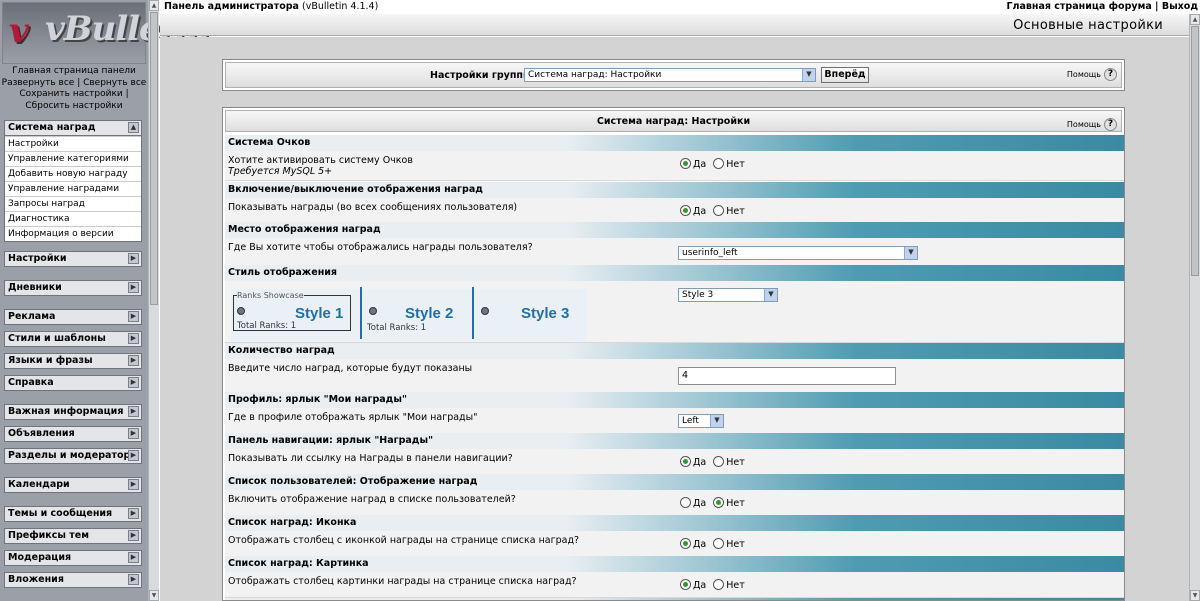 This screenshot has height=601, width=1200. What do you see at coordinates (74, 84) in the screenshot?
I see `link-expand-collapse: Развернуть все | Свернуть все` at bounding box center [74, 84].